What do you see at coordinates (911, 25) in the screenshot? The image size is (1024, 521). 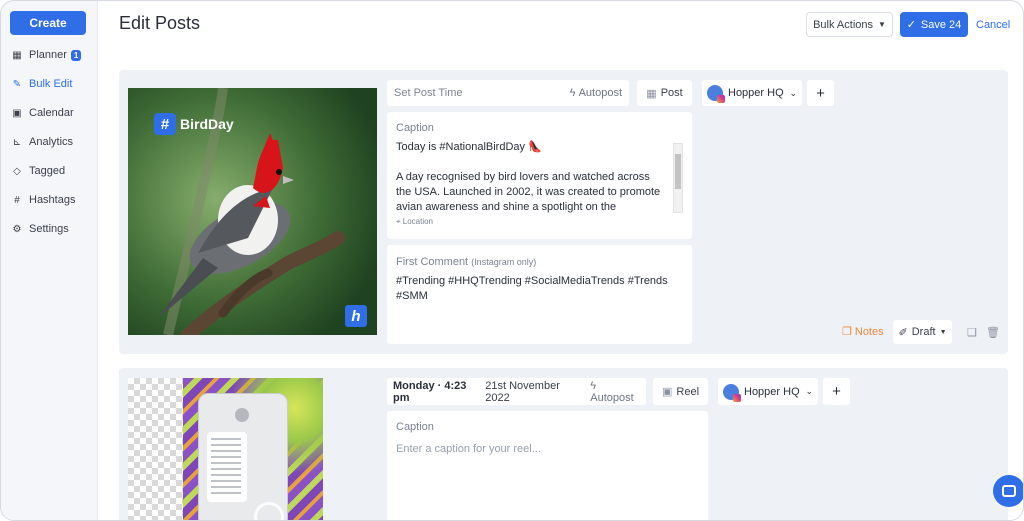 I see `check-icon: ✓` at bounding box center [911, 25].